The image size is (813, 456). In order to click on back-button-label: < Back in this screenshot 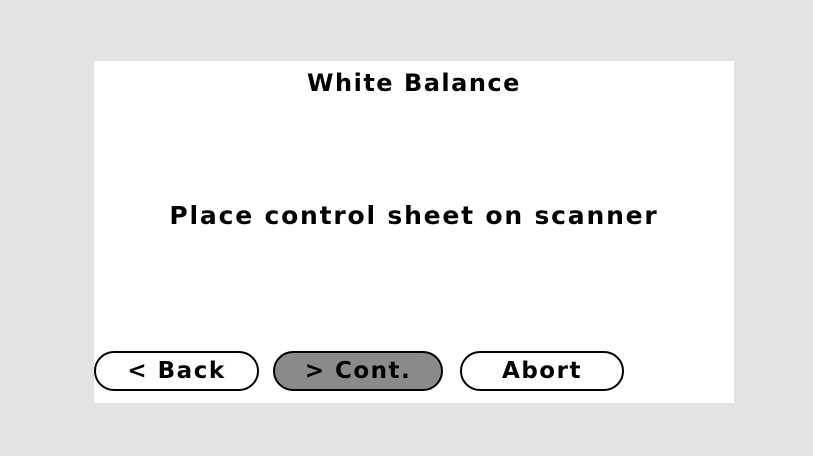, I will do `click(176, 371)`.